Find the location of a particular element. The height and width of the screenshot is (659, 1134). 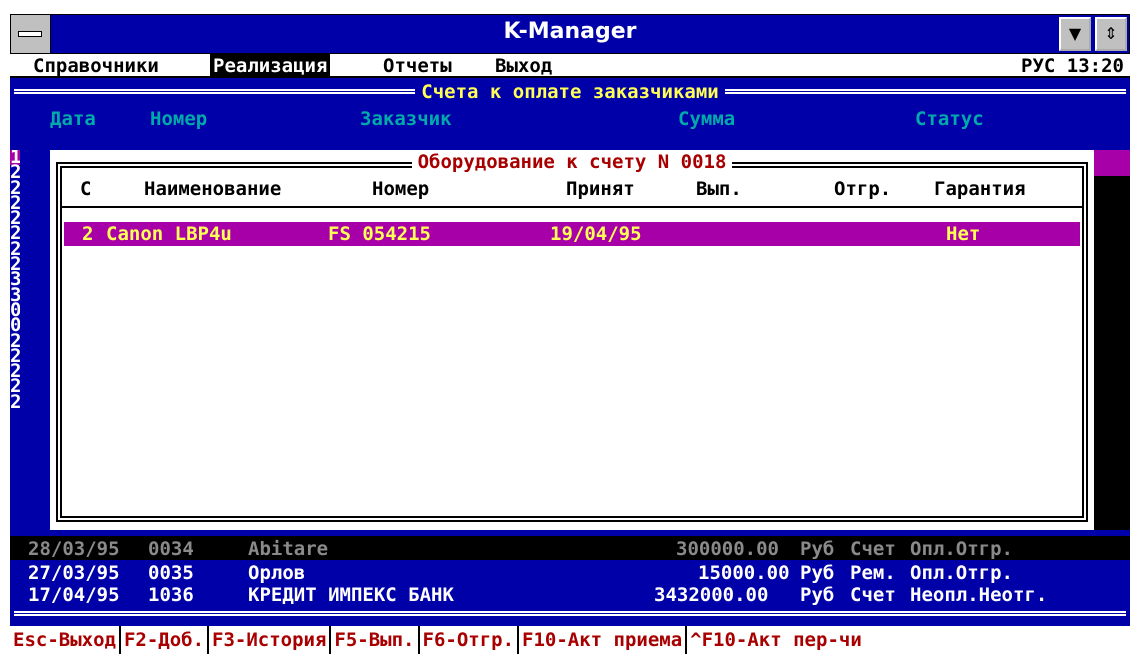

cell-status: Неопл.Неотг. is located at coordinates (979, 595).